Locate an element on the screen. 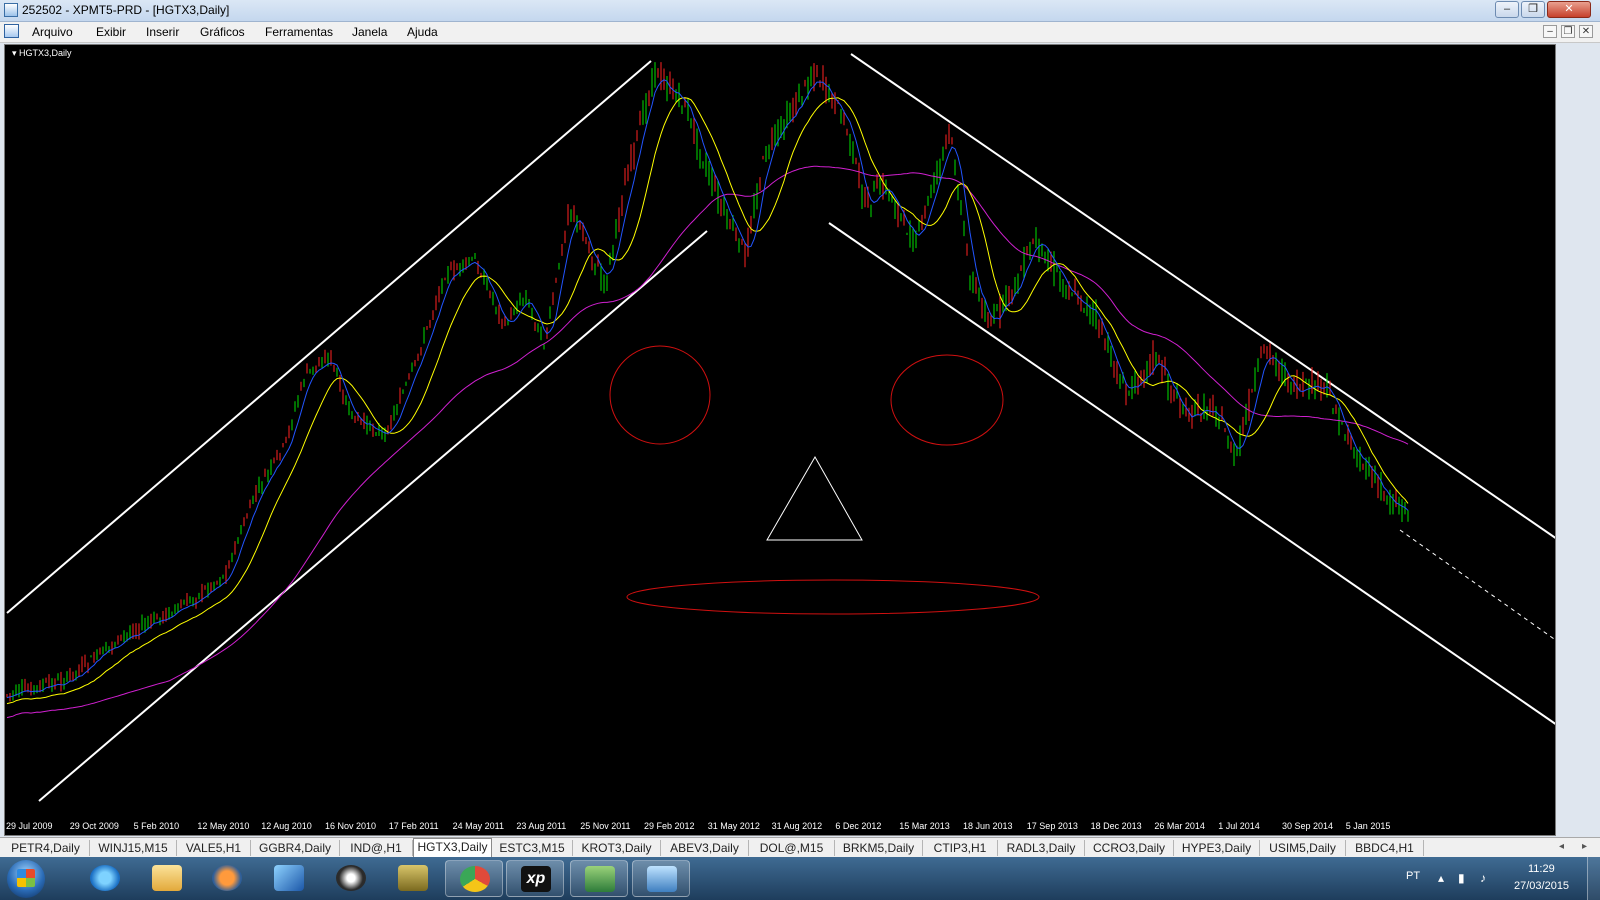 The height and width of the screenshot is (900, 1600). folder-tools-icon is located at coordinates (413, 878).